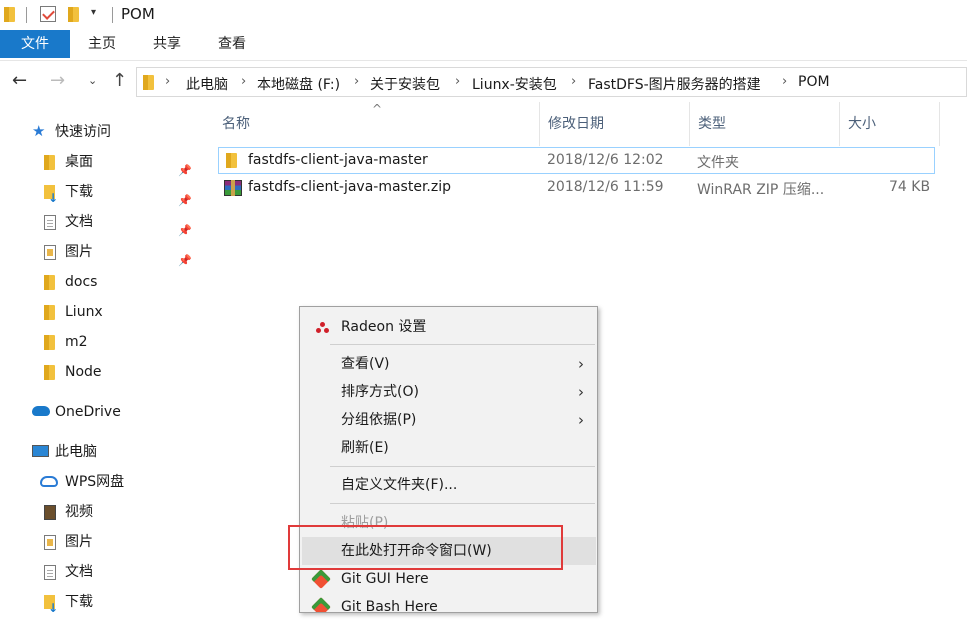 This screenshot has width=967, height=623. I want to click on properties-icon, so click(48, 14).